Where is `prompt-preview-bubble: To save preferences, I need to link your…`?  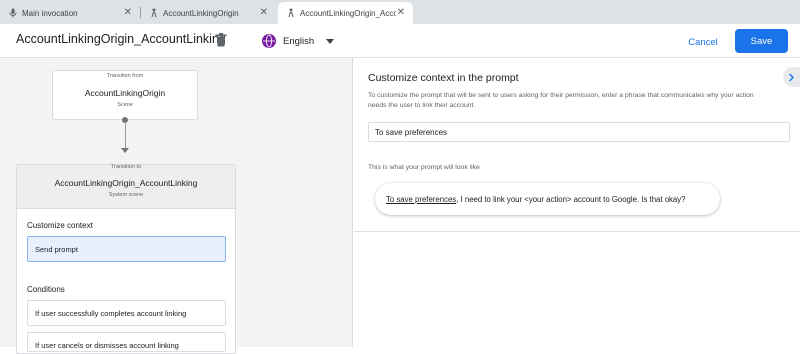 prompt-preview-bubble: To save preferences, I need to link your… is located at coordinates (547, 199).